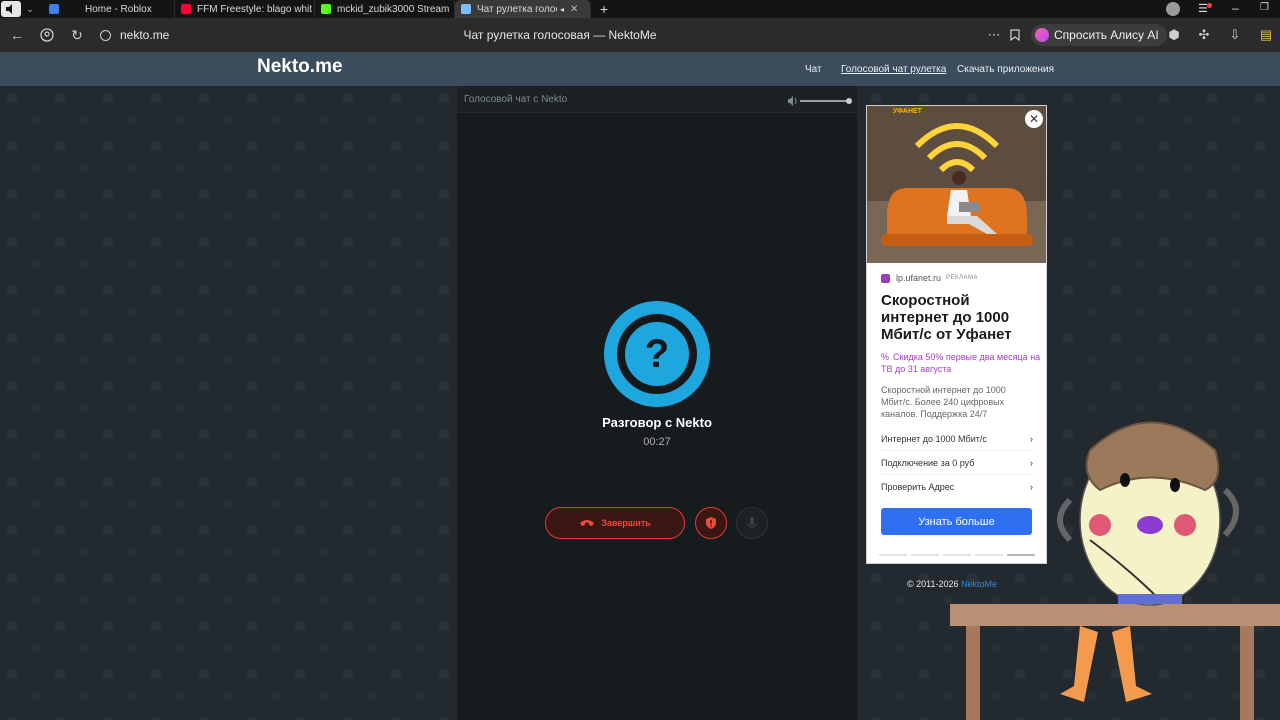 The height and width of the screenshot is (720, 1280). Describe the element at coordinates (574, 9) in the screenshot. I see `close-tab-icon: ✕` at that location.